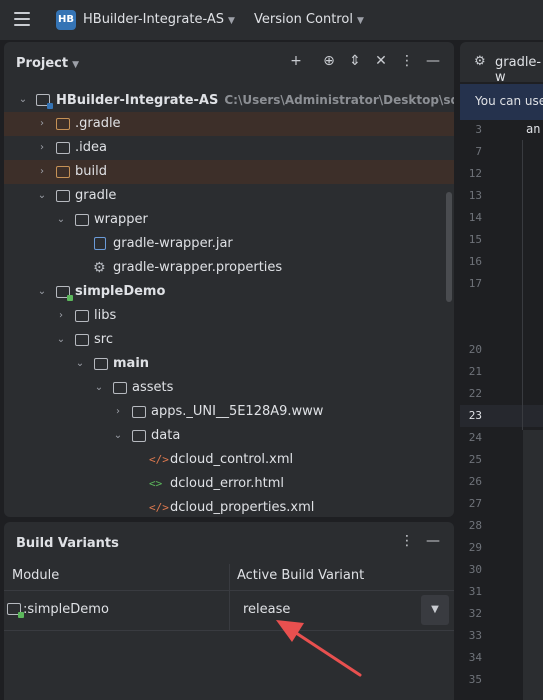 Image resolution: width=543 pixels, height=700 pixels. Describe the element at coordinates (159, 19) in the screenshot. I see `project-switcher: HBuilder-Integrate-AS ▼` at that location.